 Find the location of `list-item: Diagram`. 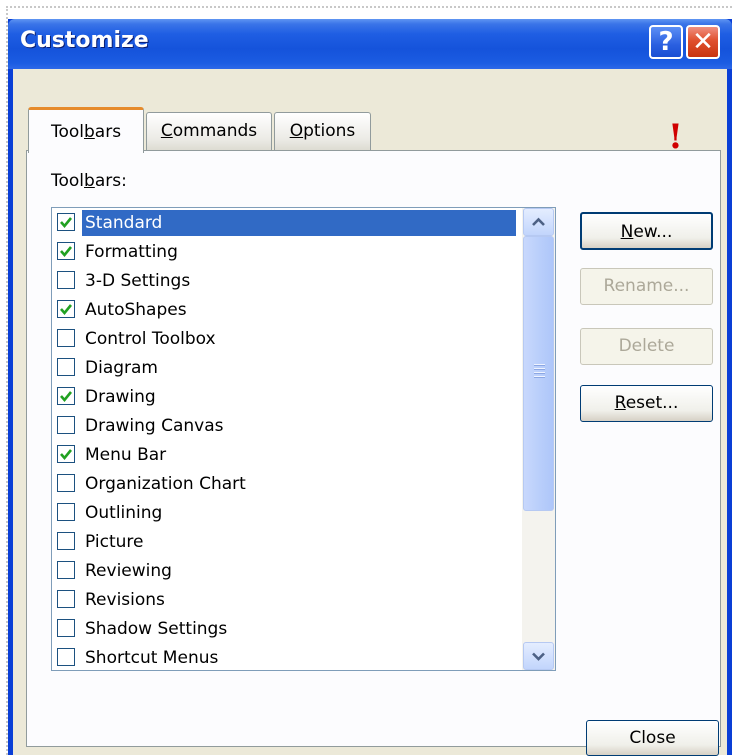

list-item: Diagram is located at coordinates (287, 369).